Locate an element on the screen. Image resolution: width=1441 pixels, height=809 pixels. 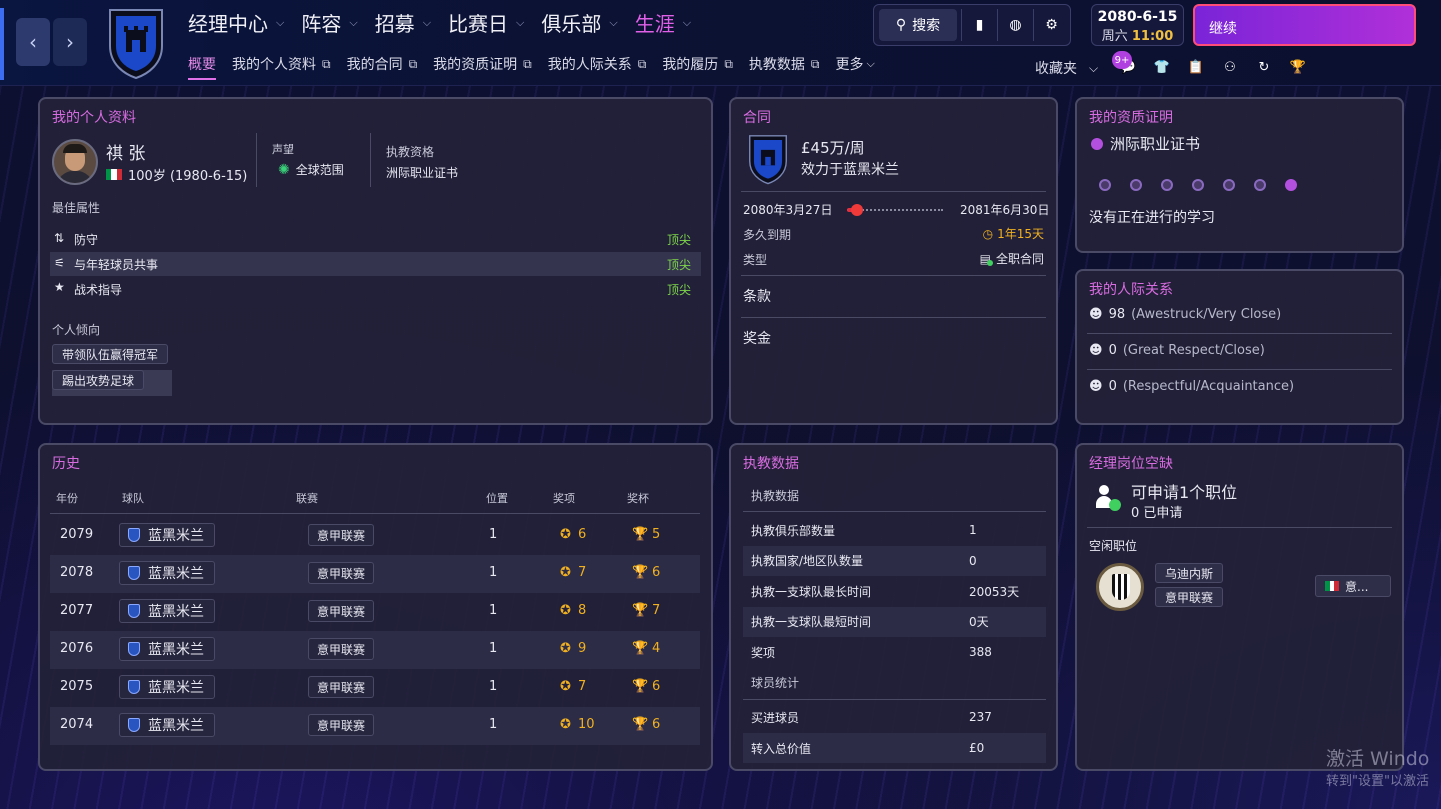
attribute-row: ⚟ 与年轻球员共事 顶尖 is located at coordinates (375, 264).